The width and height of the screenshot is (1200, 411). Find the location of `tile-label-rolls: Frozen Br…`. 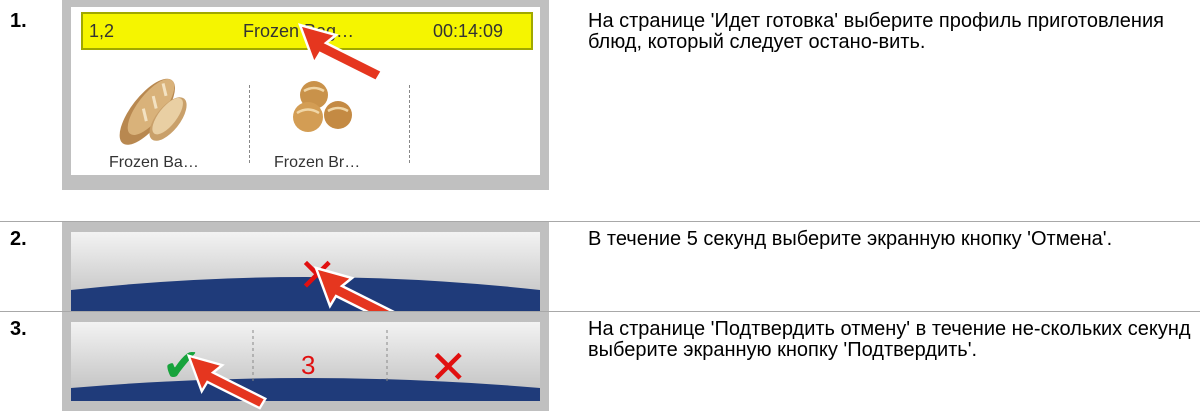

tile-label-rolls: Frozen Br… is located at coordinates (317, 162).